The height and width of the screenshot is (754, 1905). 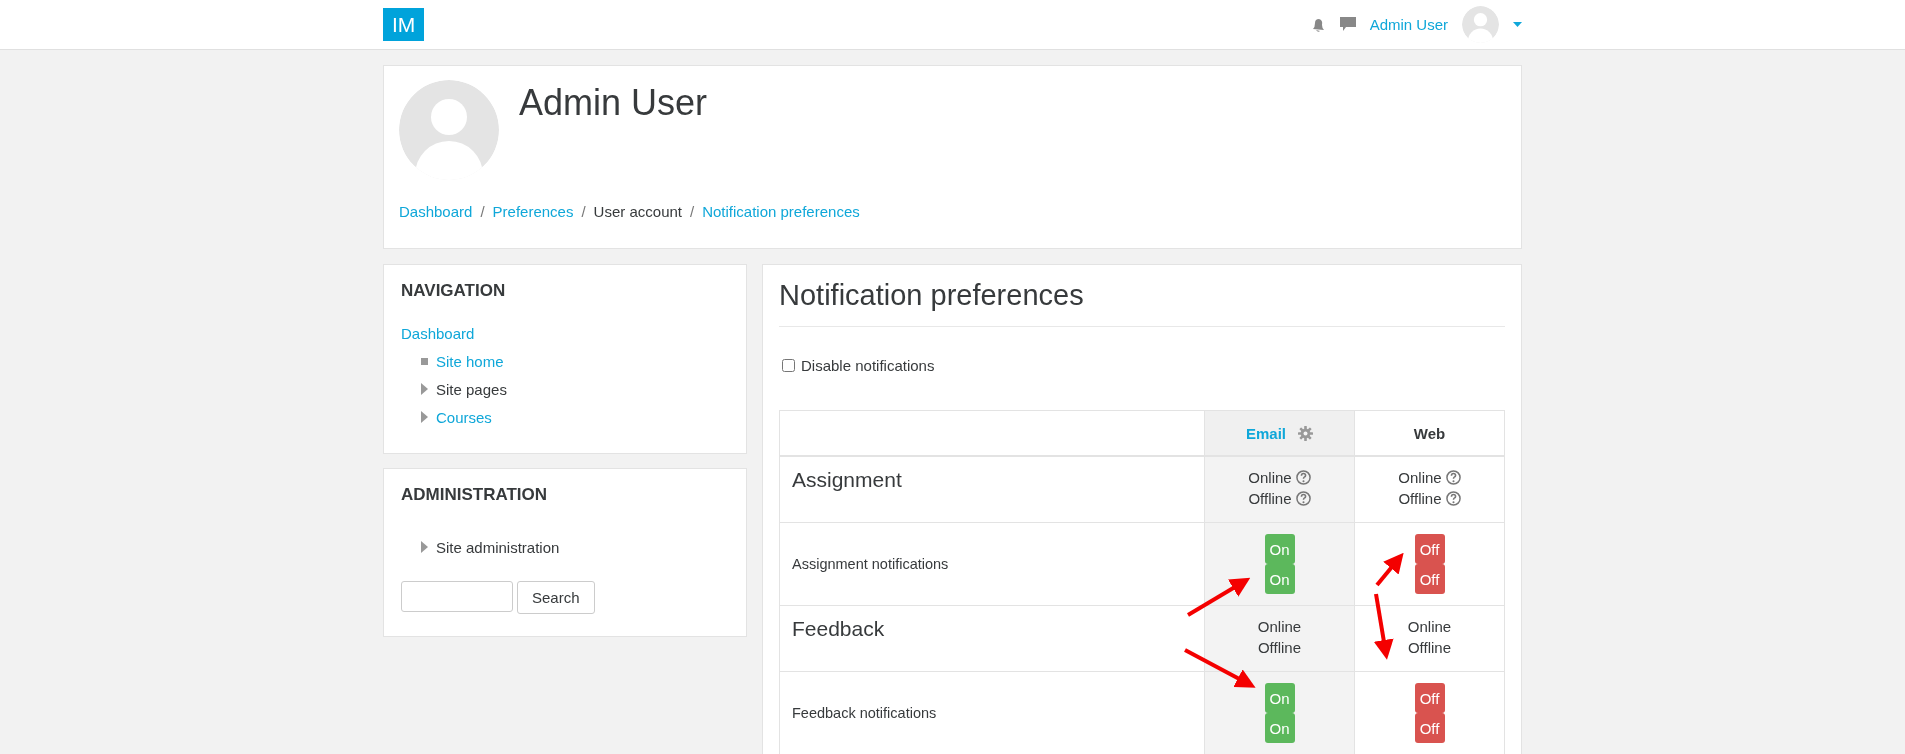 What do you see at coordinates (464, 417) in the screenshot?
I see `nav-item: Courses` at bounding box center [464, 417].